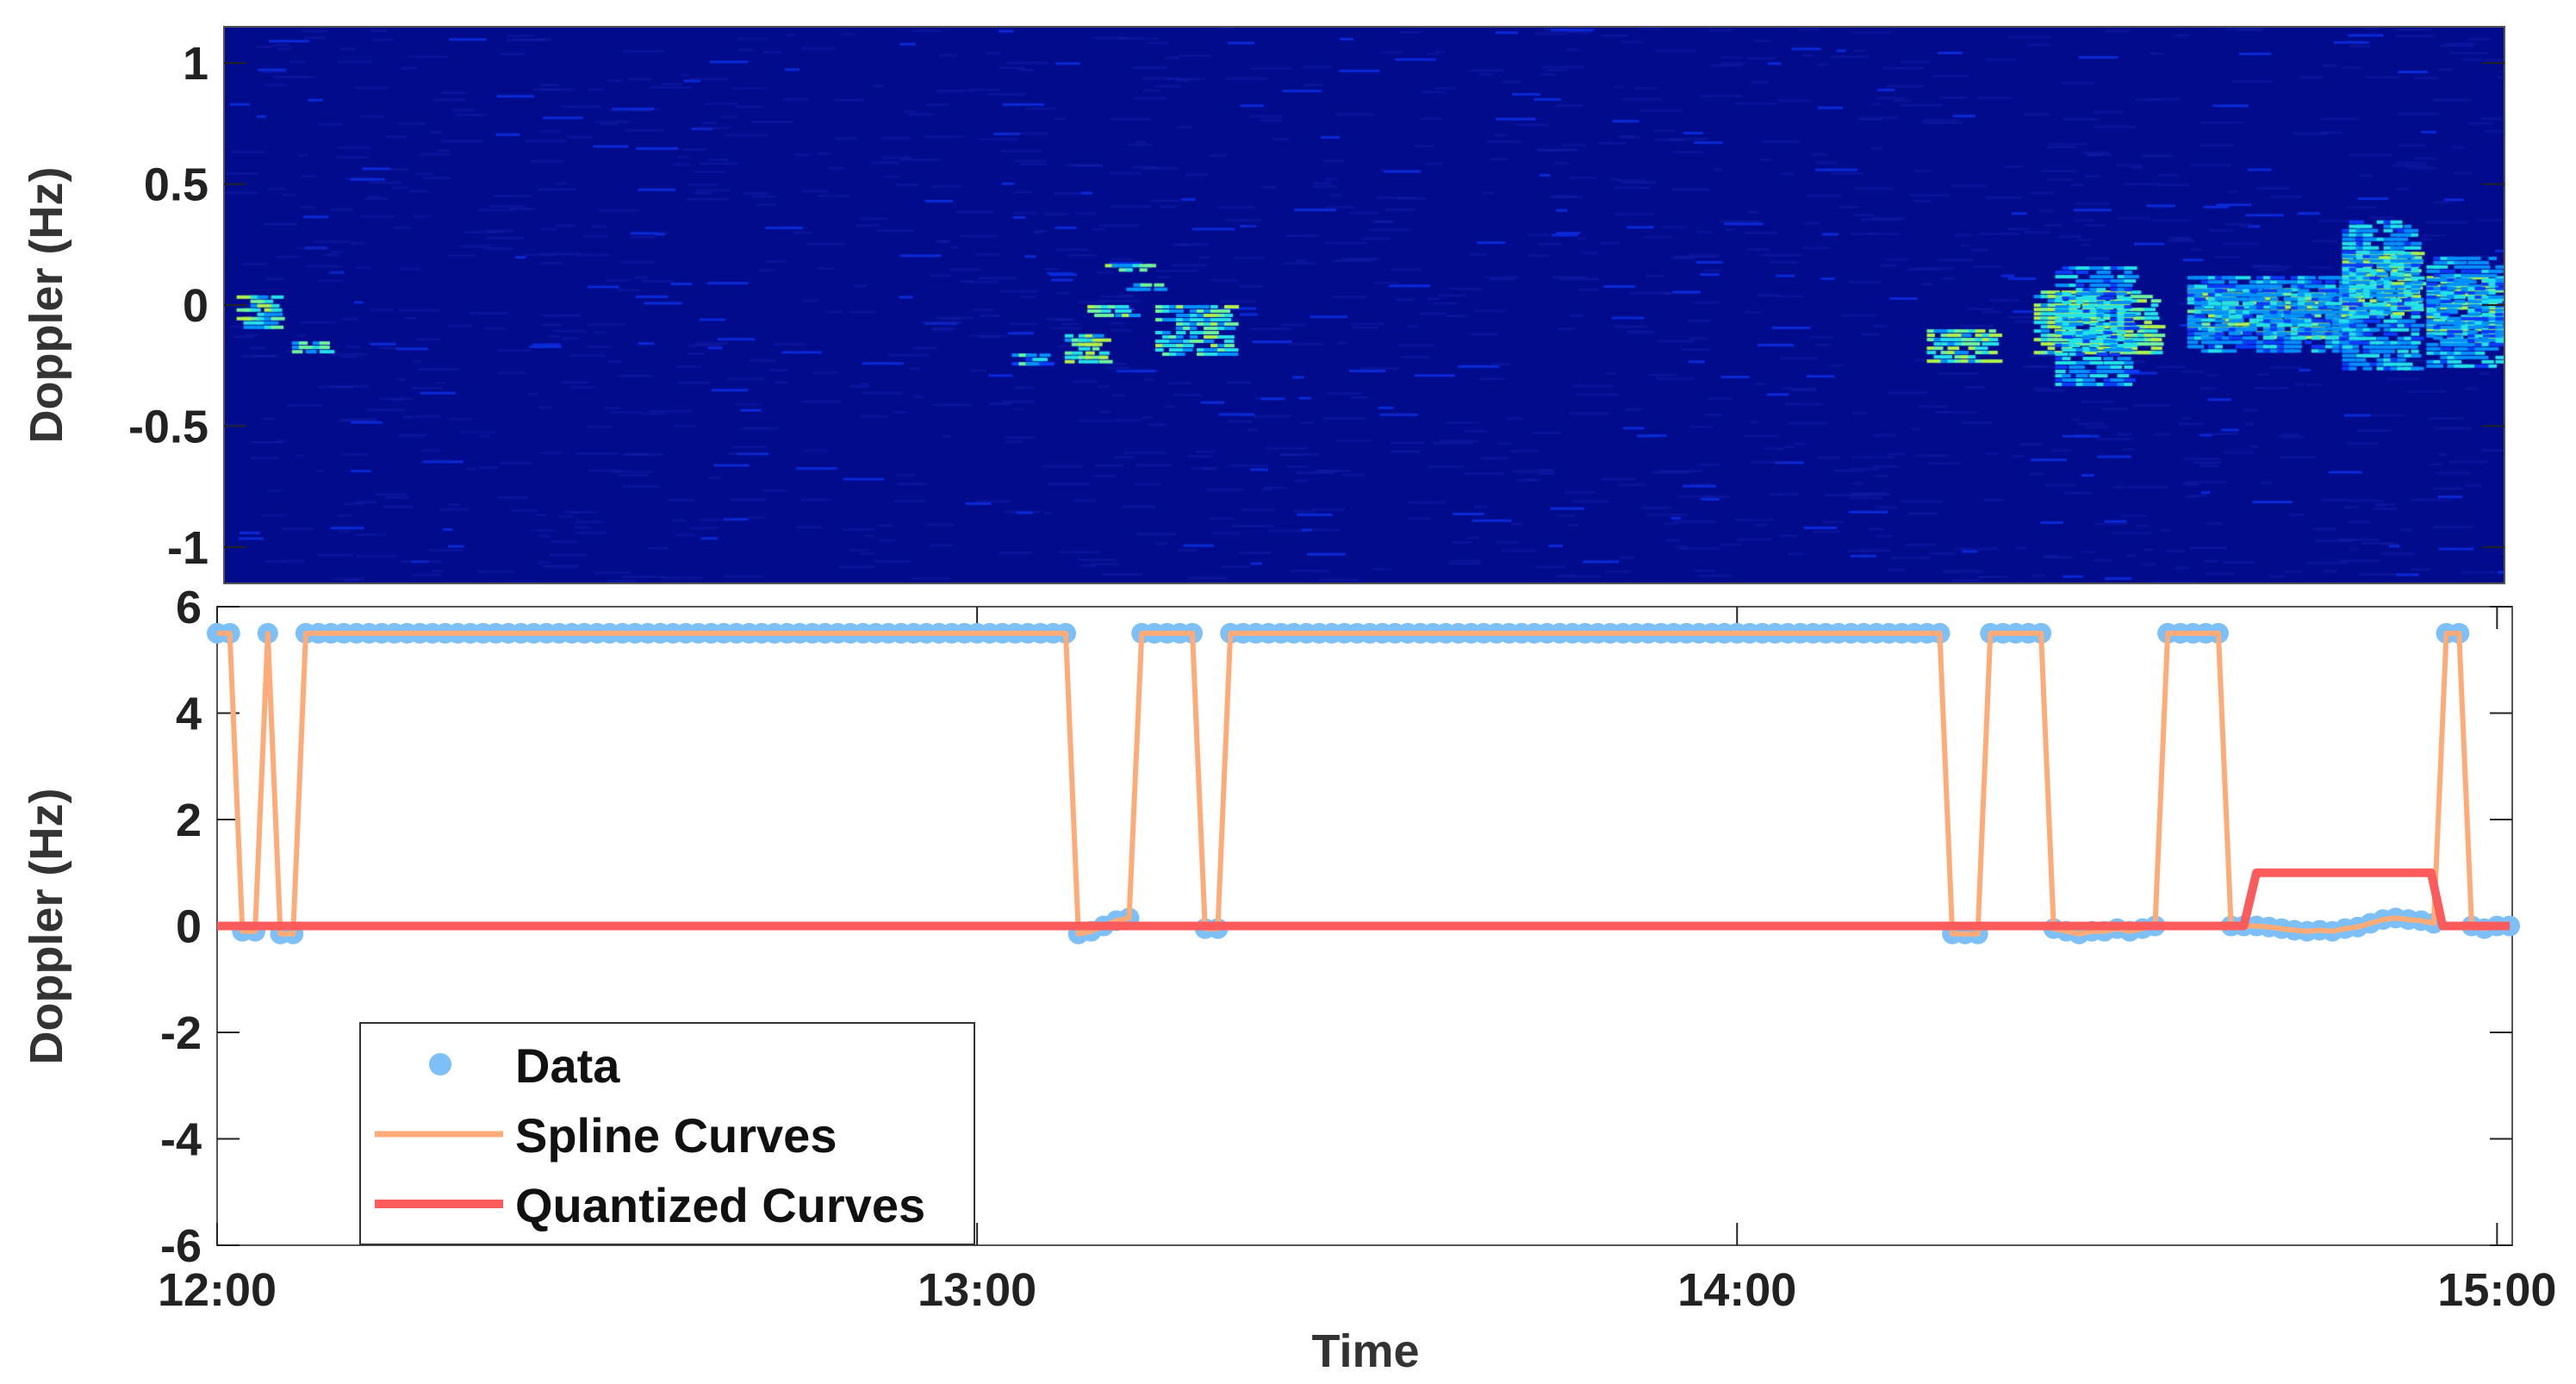 The image size is (2576, 1384). What do you see at coordinates (168, 426) in the screenshot?
I see `y-tick-label: -0.5` at bounding box center [168, 426].